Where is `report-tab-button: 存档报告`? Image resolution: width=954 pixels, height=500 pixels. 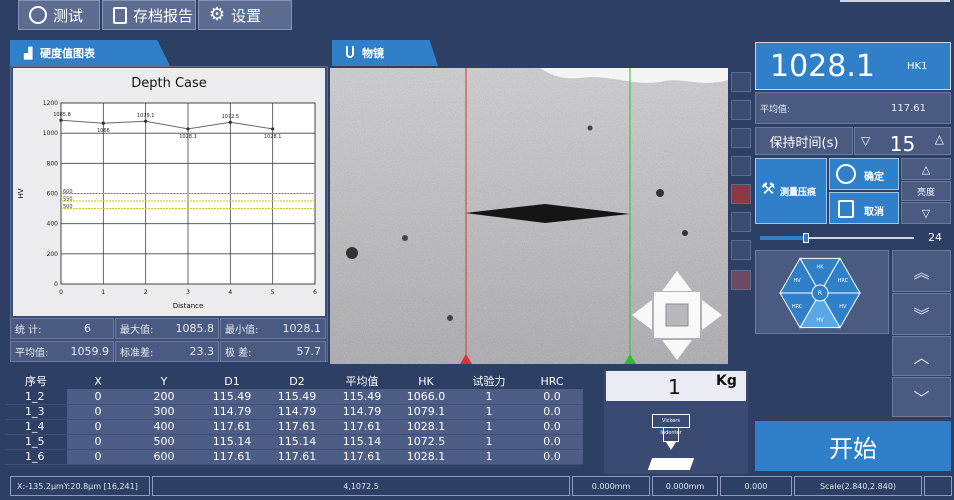
report-tab-button: 存档报告 is located at coordinates (149, 15).